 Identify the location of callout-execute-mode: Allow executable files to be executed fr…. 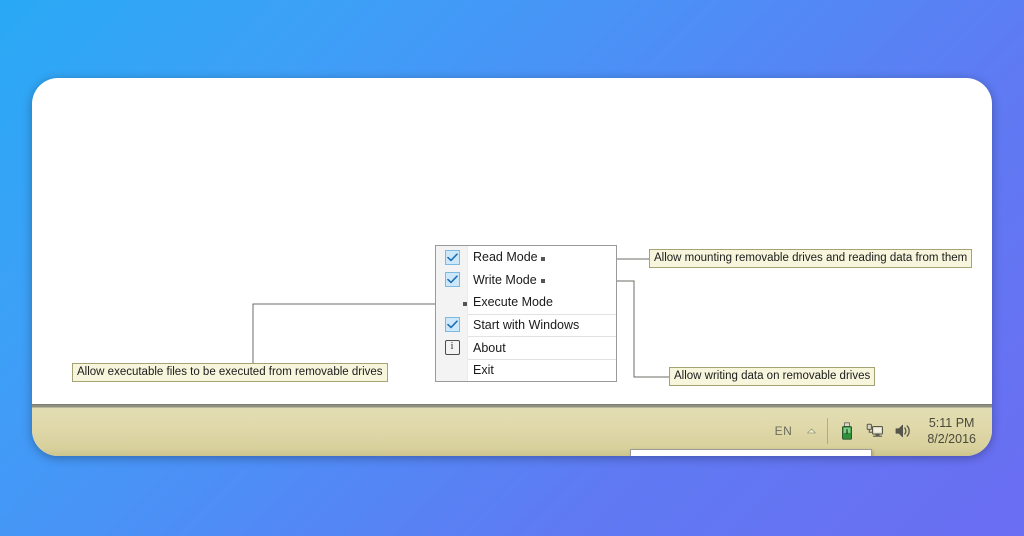
(230, 372).